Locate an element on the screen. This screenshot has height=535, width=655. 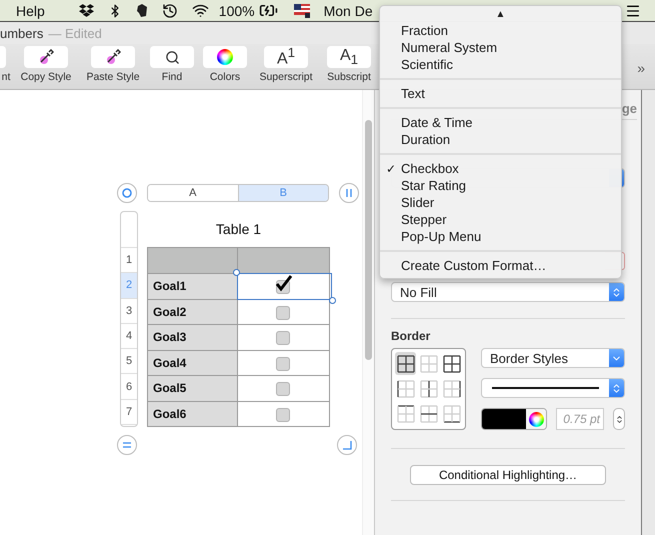
line-style-popup is located at coordinates (553, 388).